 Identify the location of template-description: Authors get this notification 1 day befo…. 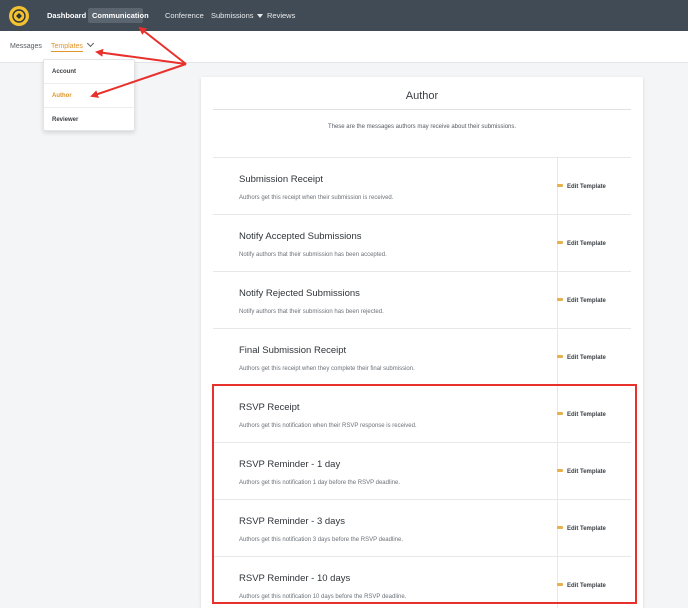
(319, 483).